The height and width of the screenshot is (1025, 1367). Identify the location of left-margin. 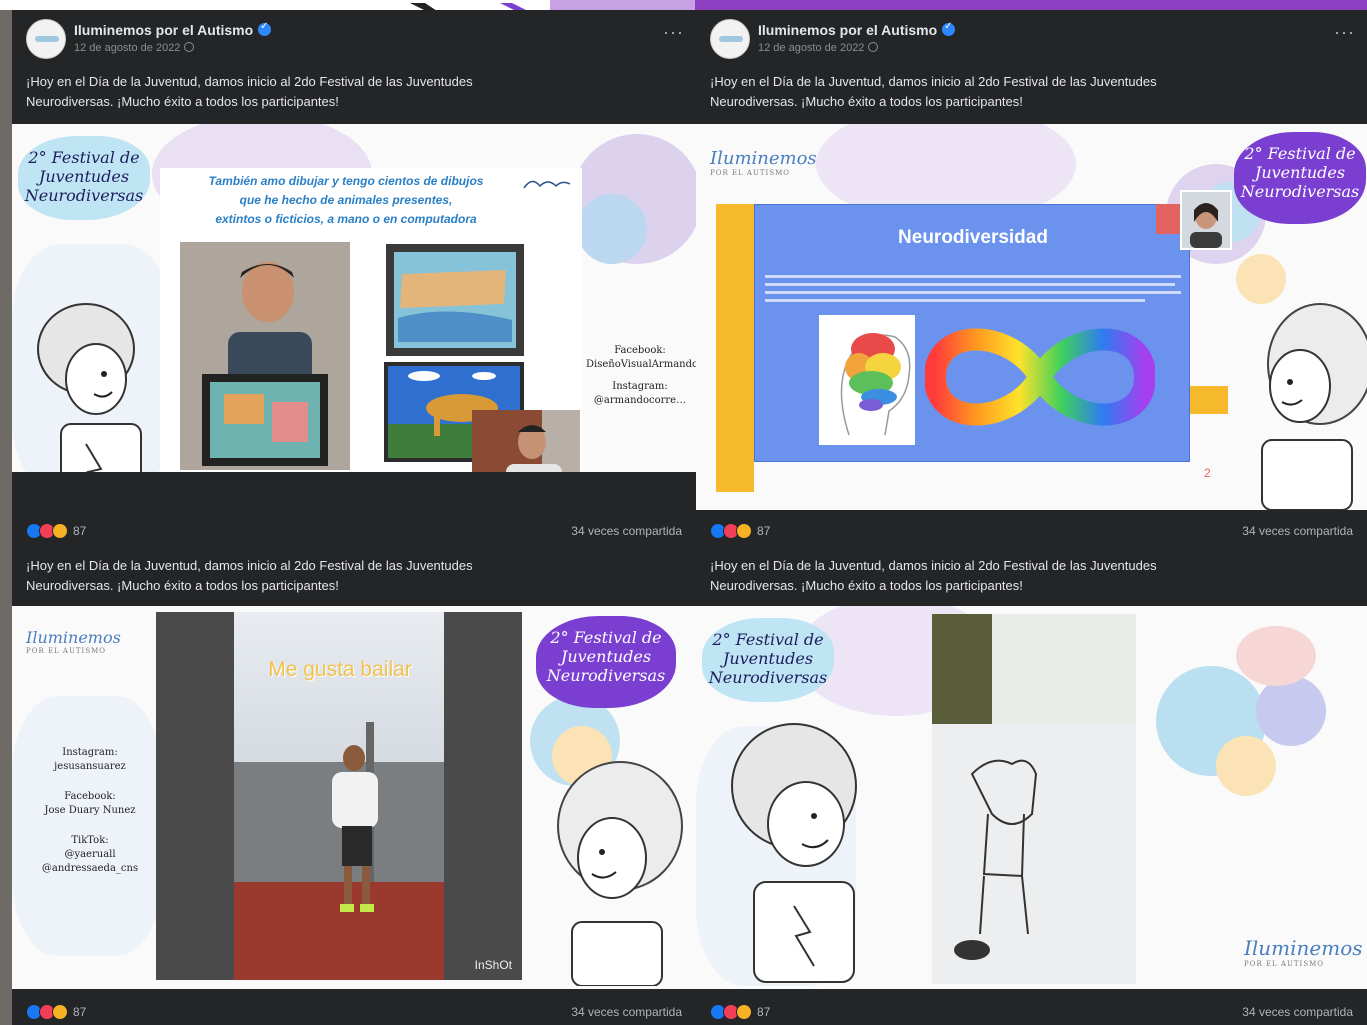
(6, 517).